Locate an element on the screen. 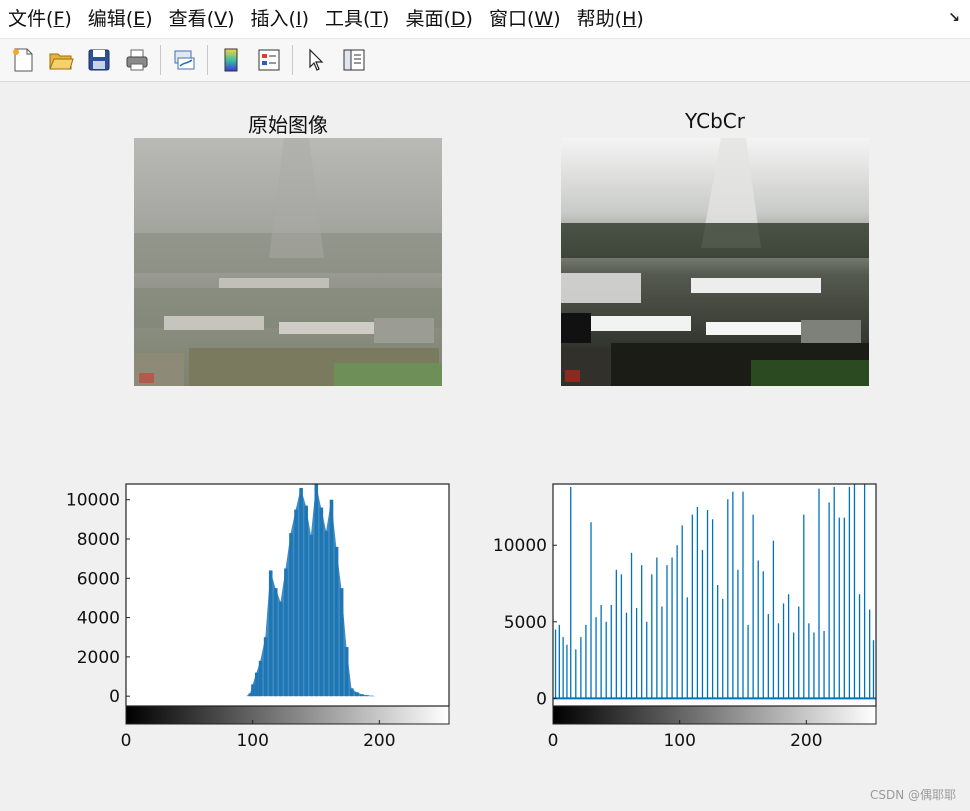 The height and width of the screenshot is (811, 970). edit-plot-cursor-icon is located at coordinates (316, 60).